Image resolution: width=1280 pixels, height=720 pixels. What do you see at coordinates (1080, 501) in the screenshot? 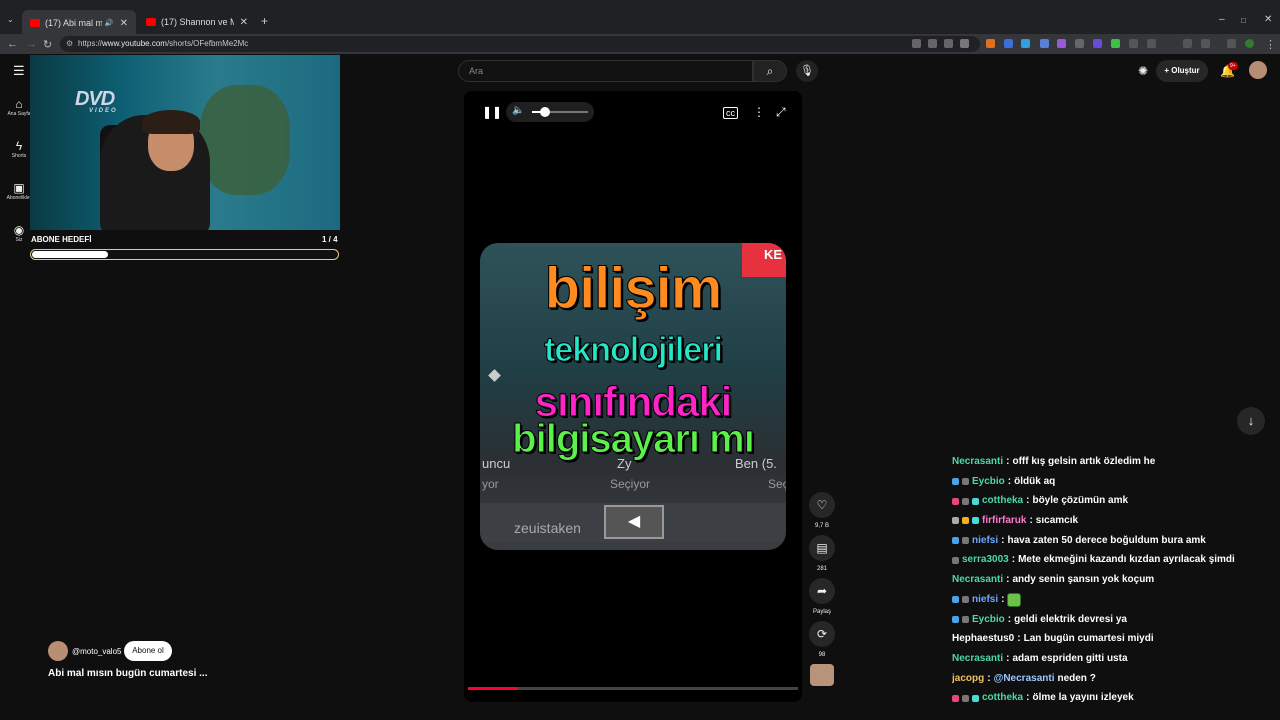
I see `chat-text: böyle çözümün amk` at bounding box center [1080, 501].